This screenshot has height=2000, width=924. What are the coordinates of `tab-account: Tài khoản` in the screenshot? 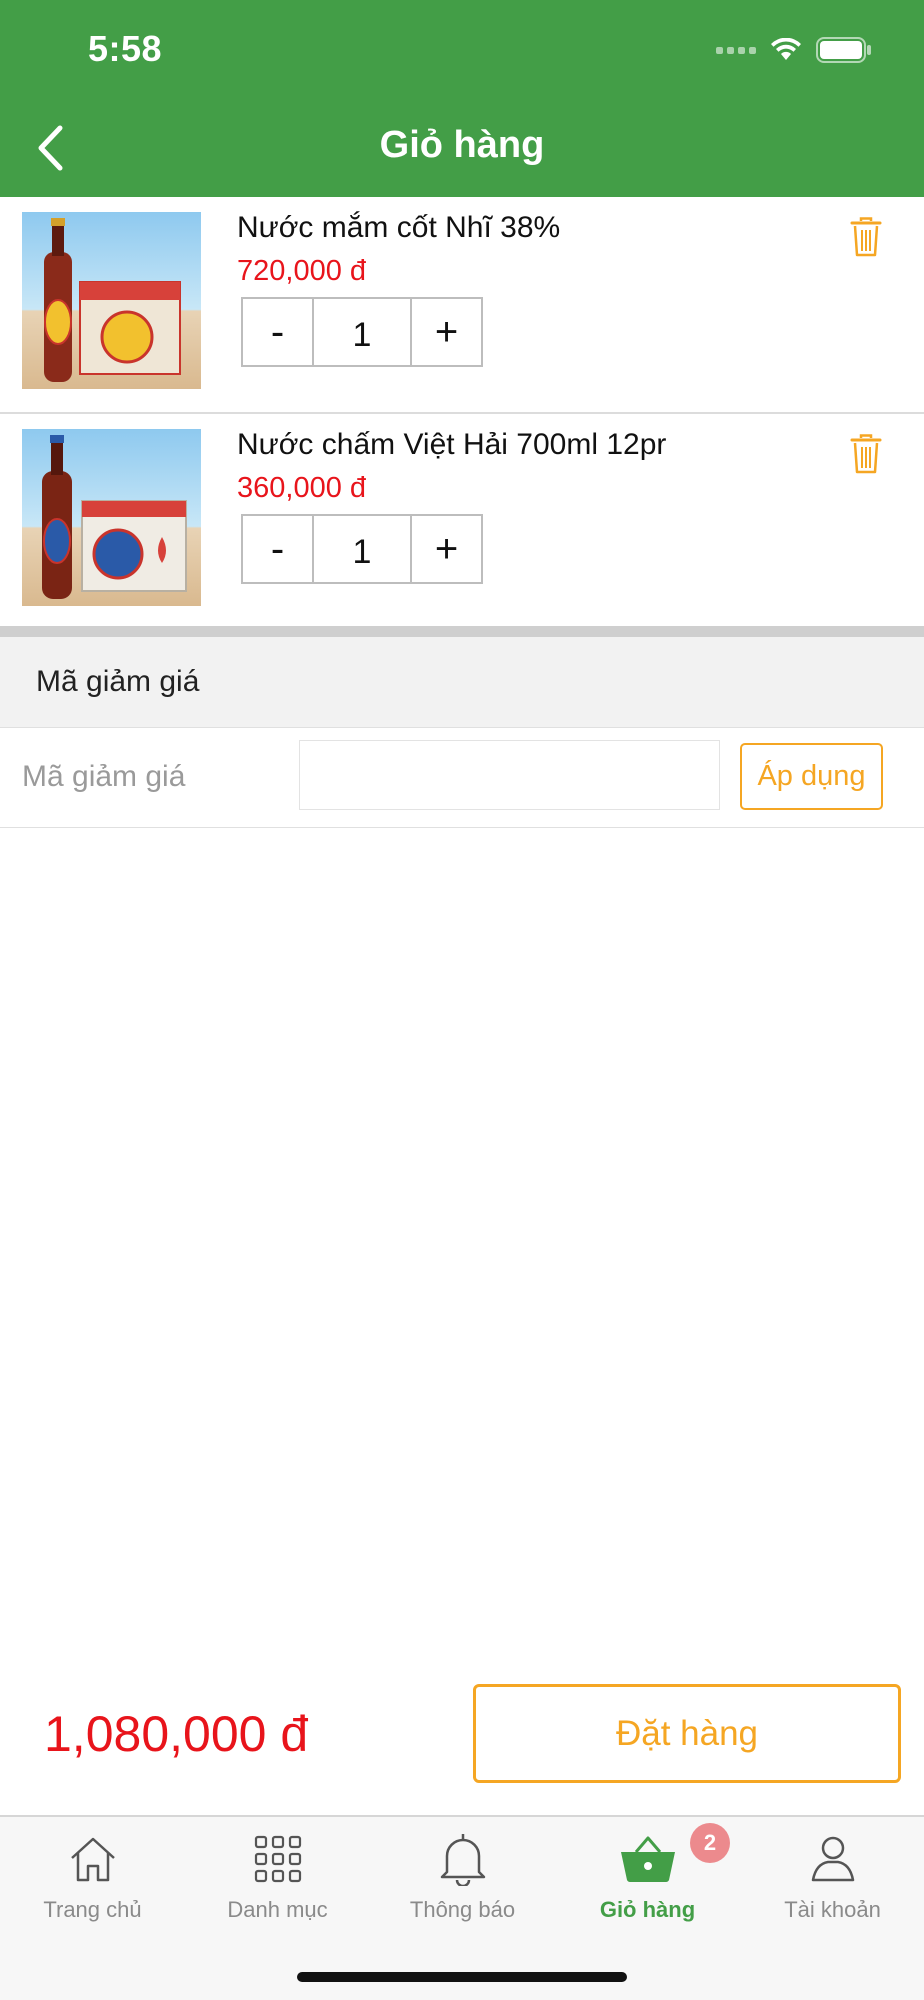 It's located at (832, 1877).